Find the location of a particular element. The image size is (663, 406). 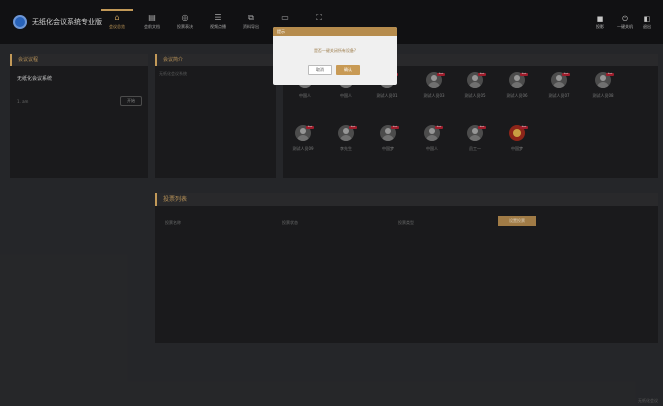

cancel-button: 取消 is located at coordinates (320, 70).